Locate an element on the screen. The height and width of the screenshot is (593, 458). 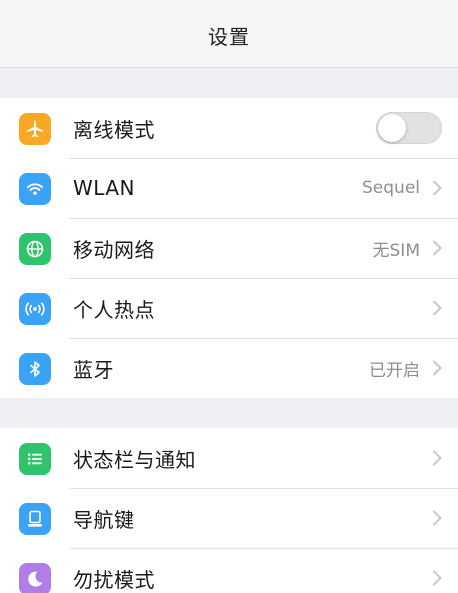
status-bar-notifications-row: 状态栏与通知 is located at coordinates (229, 458).